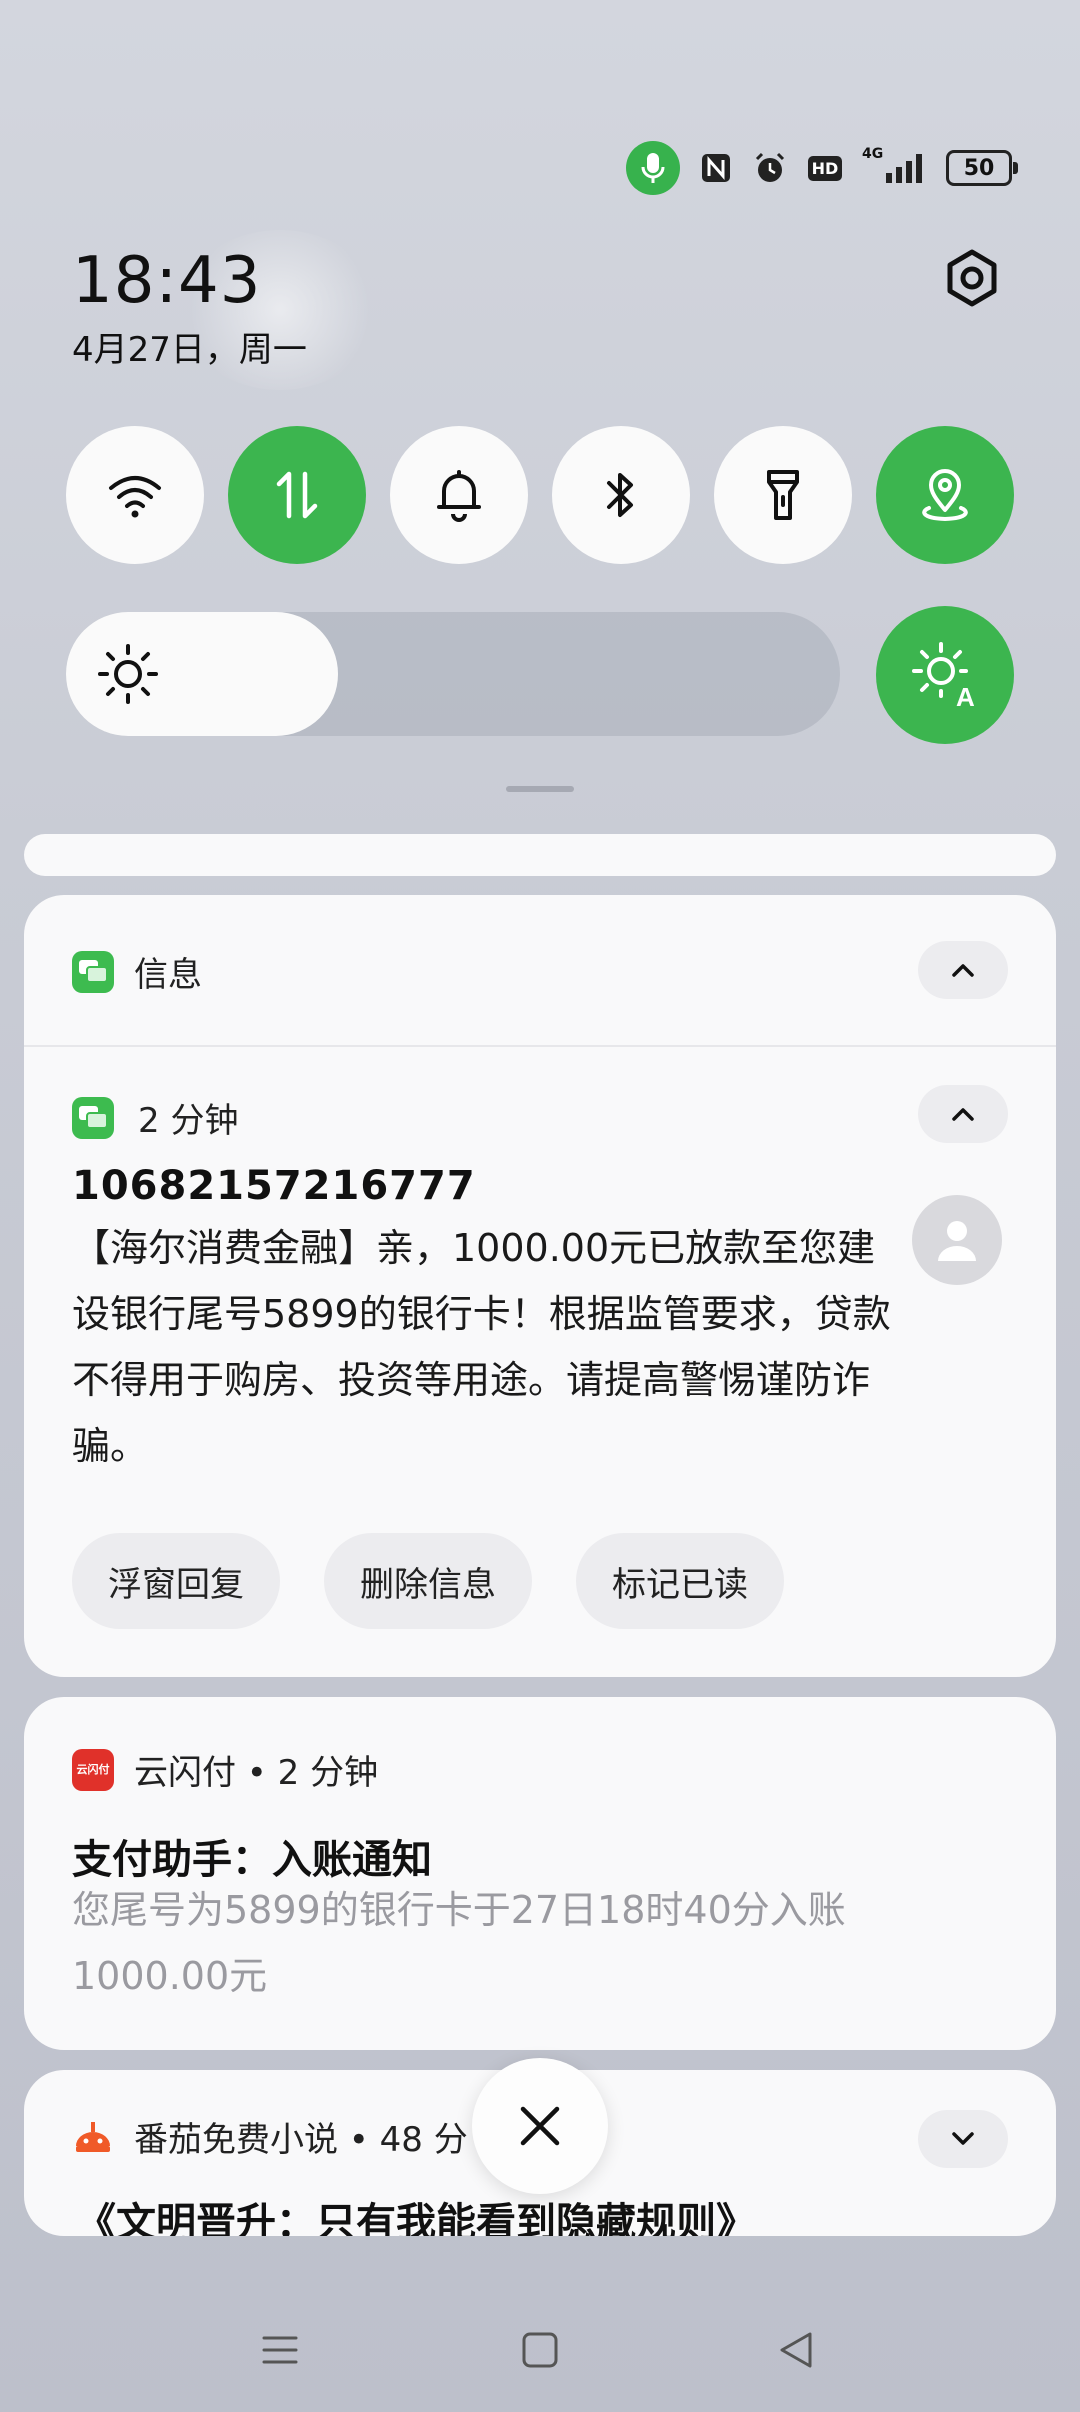  Describe the element at coordinates (459, 1943) in the screenshot. I see `yunshanfu-body: 您尾号为5899的银行卡于27日18时40分入账1000.00元` at that location.